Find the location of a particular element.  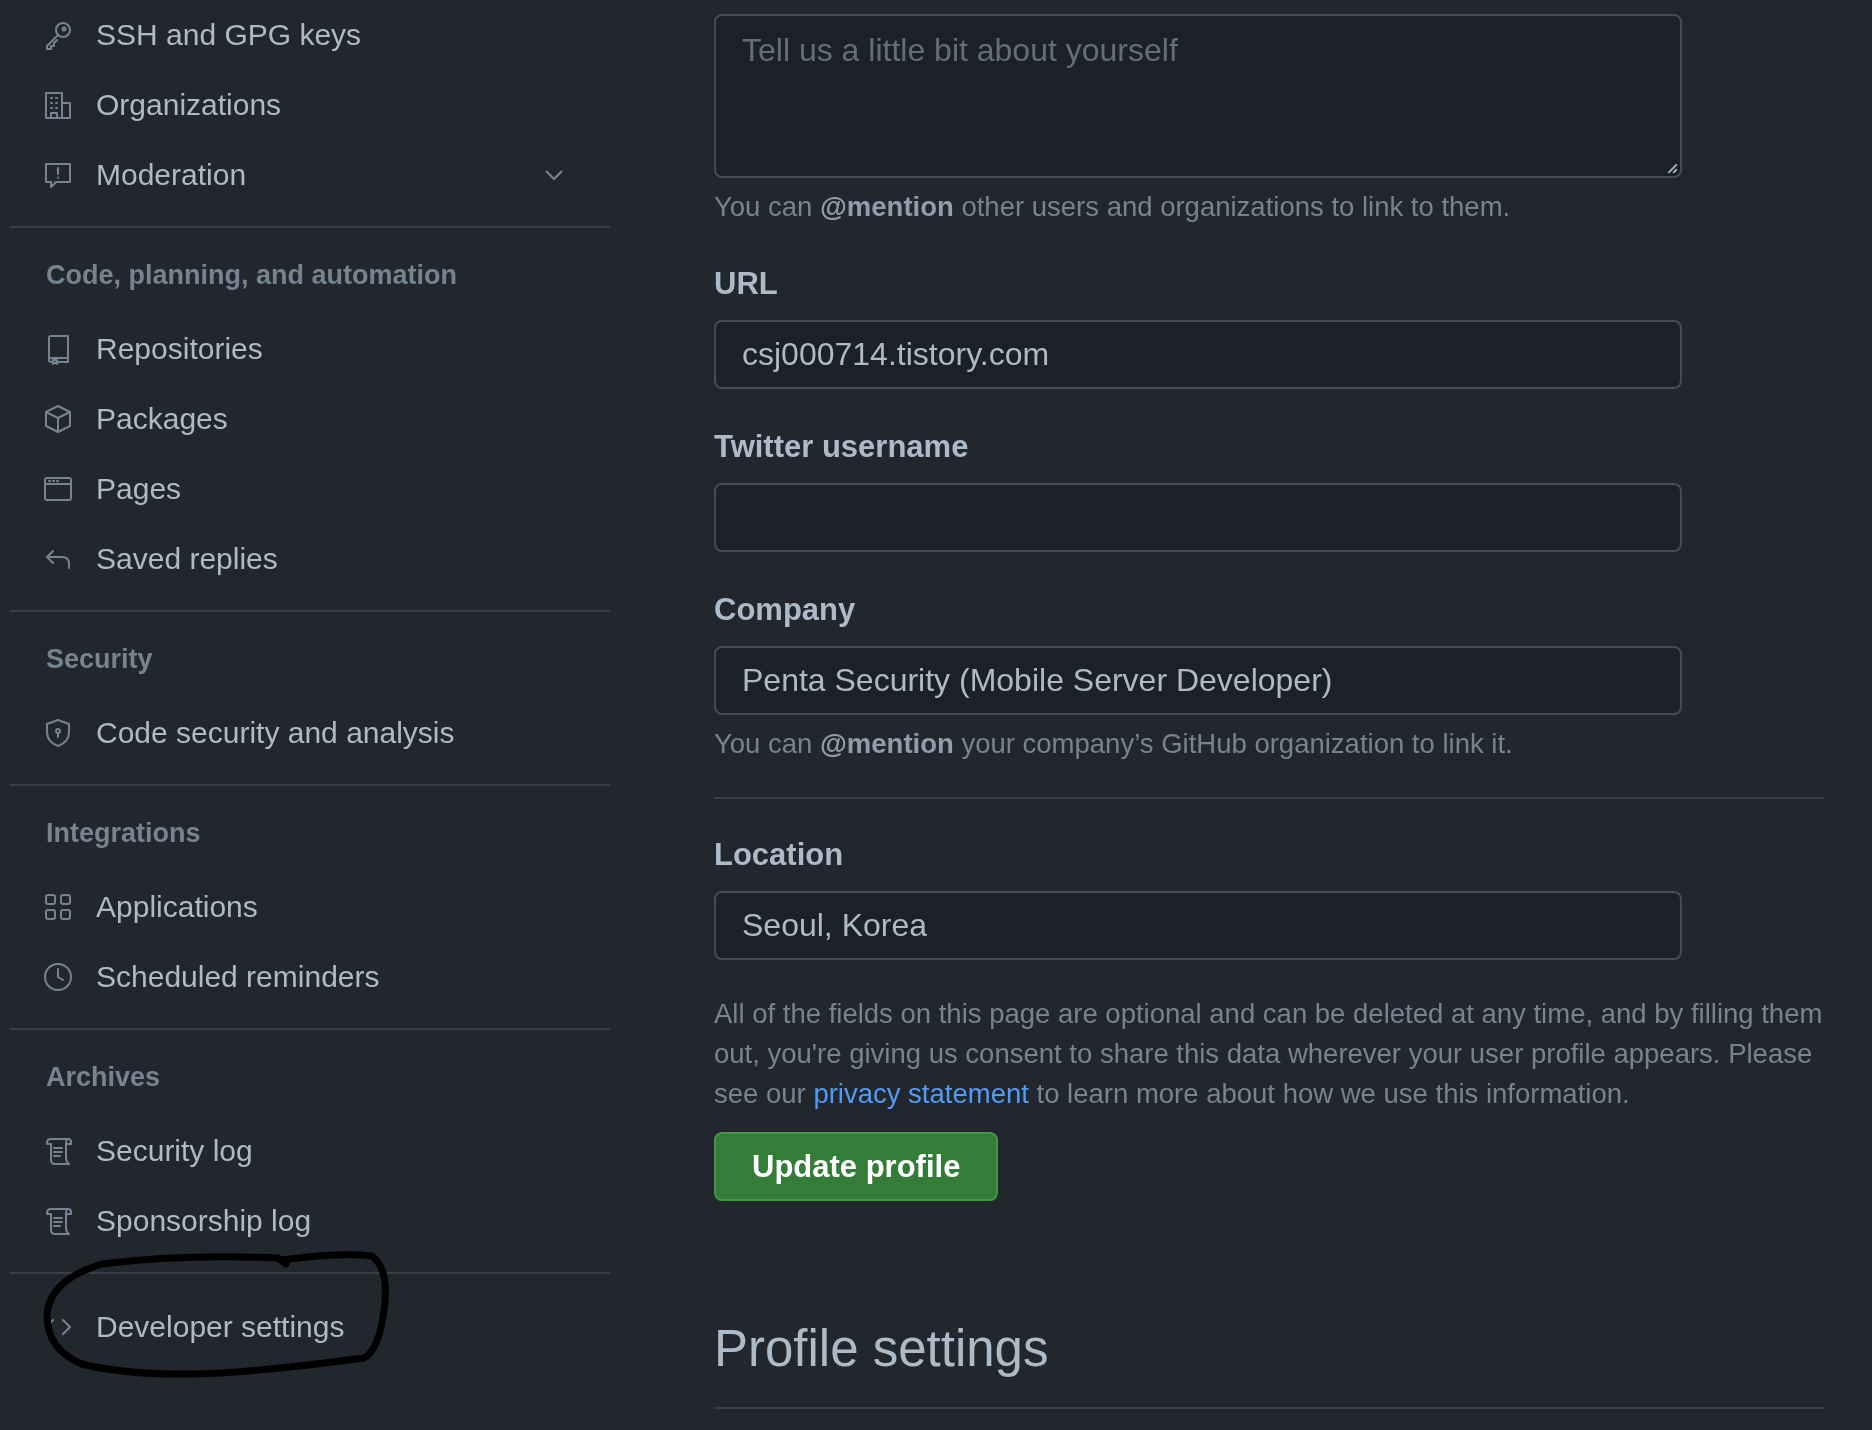

section-heading: Security is located at coordinates (99, 659).